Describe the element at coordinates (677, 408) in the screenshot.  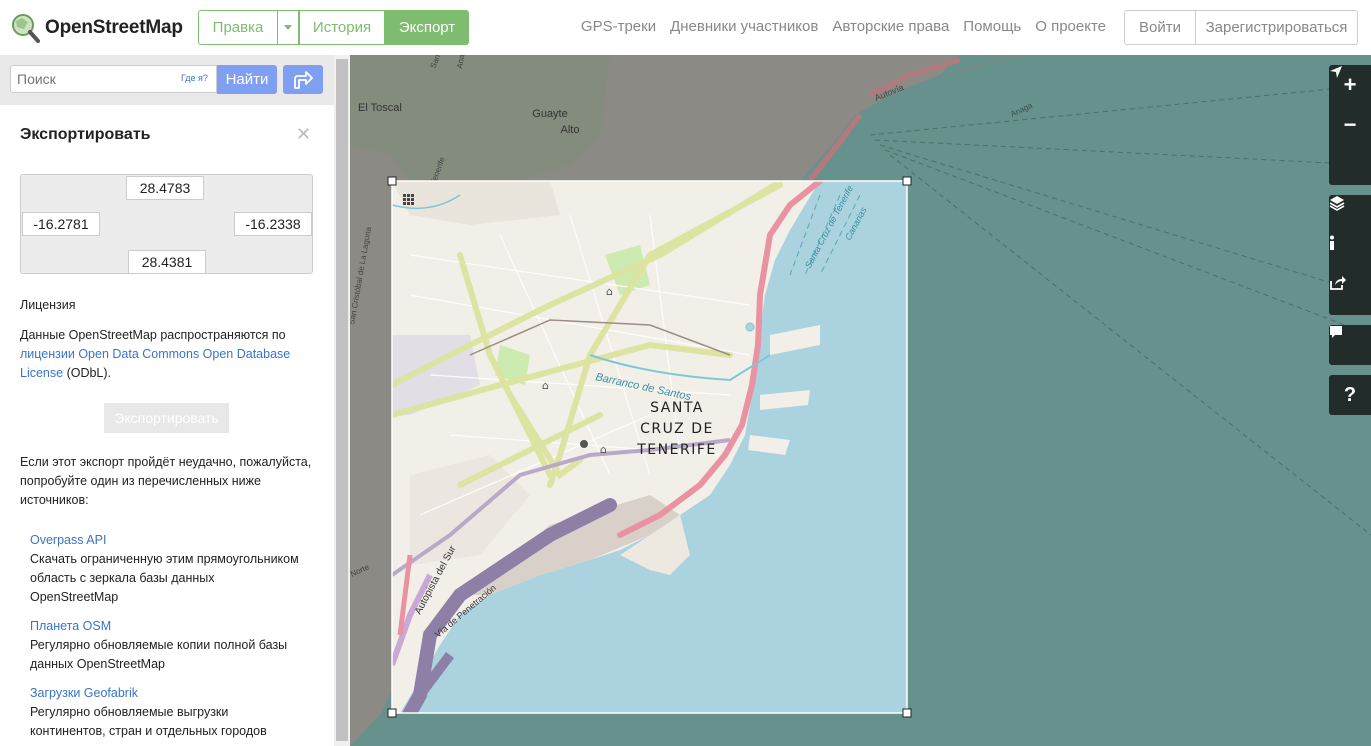
I see `city-label-line-1: SANTA` at that location.